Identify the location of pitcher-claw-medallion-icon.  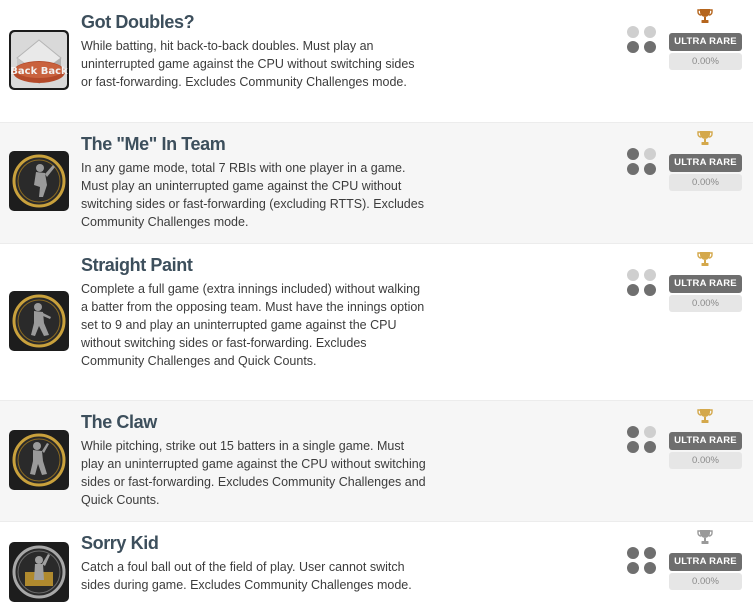
(39, 460).